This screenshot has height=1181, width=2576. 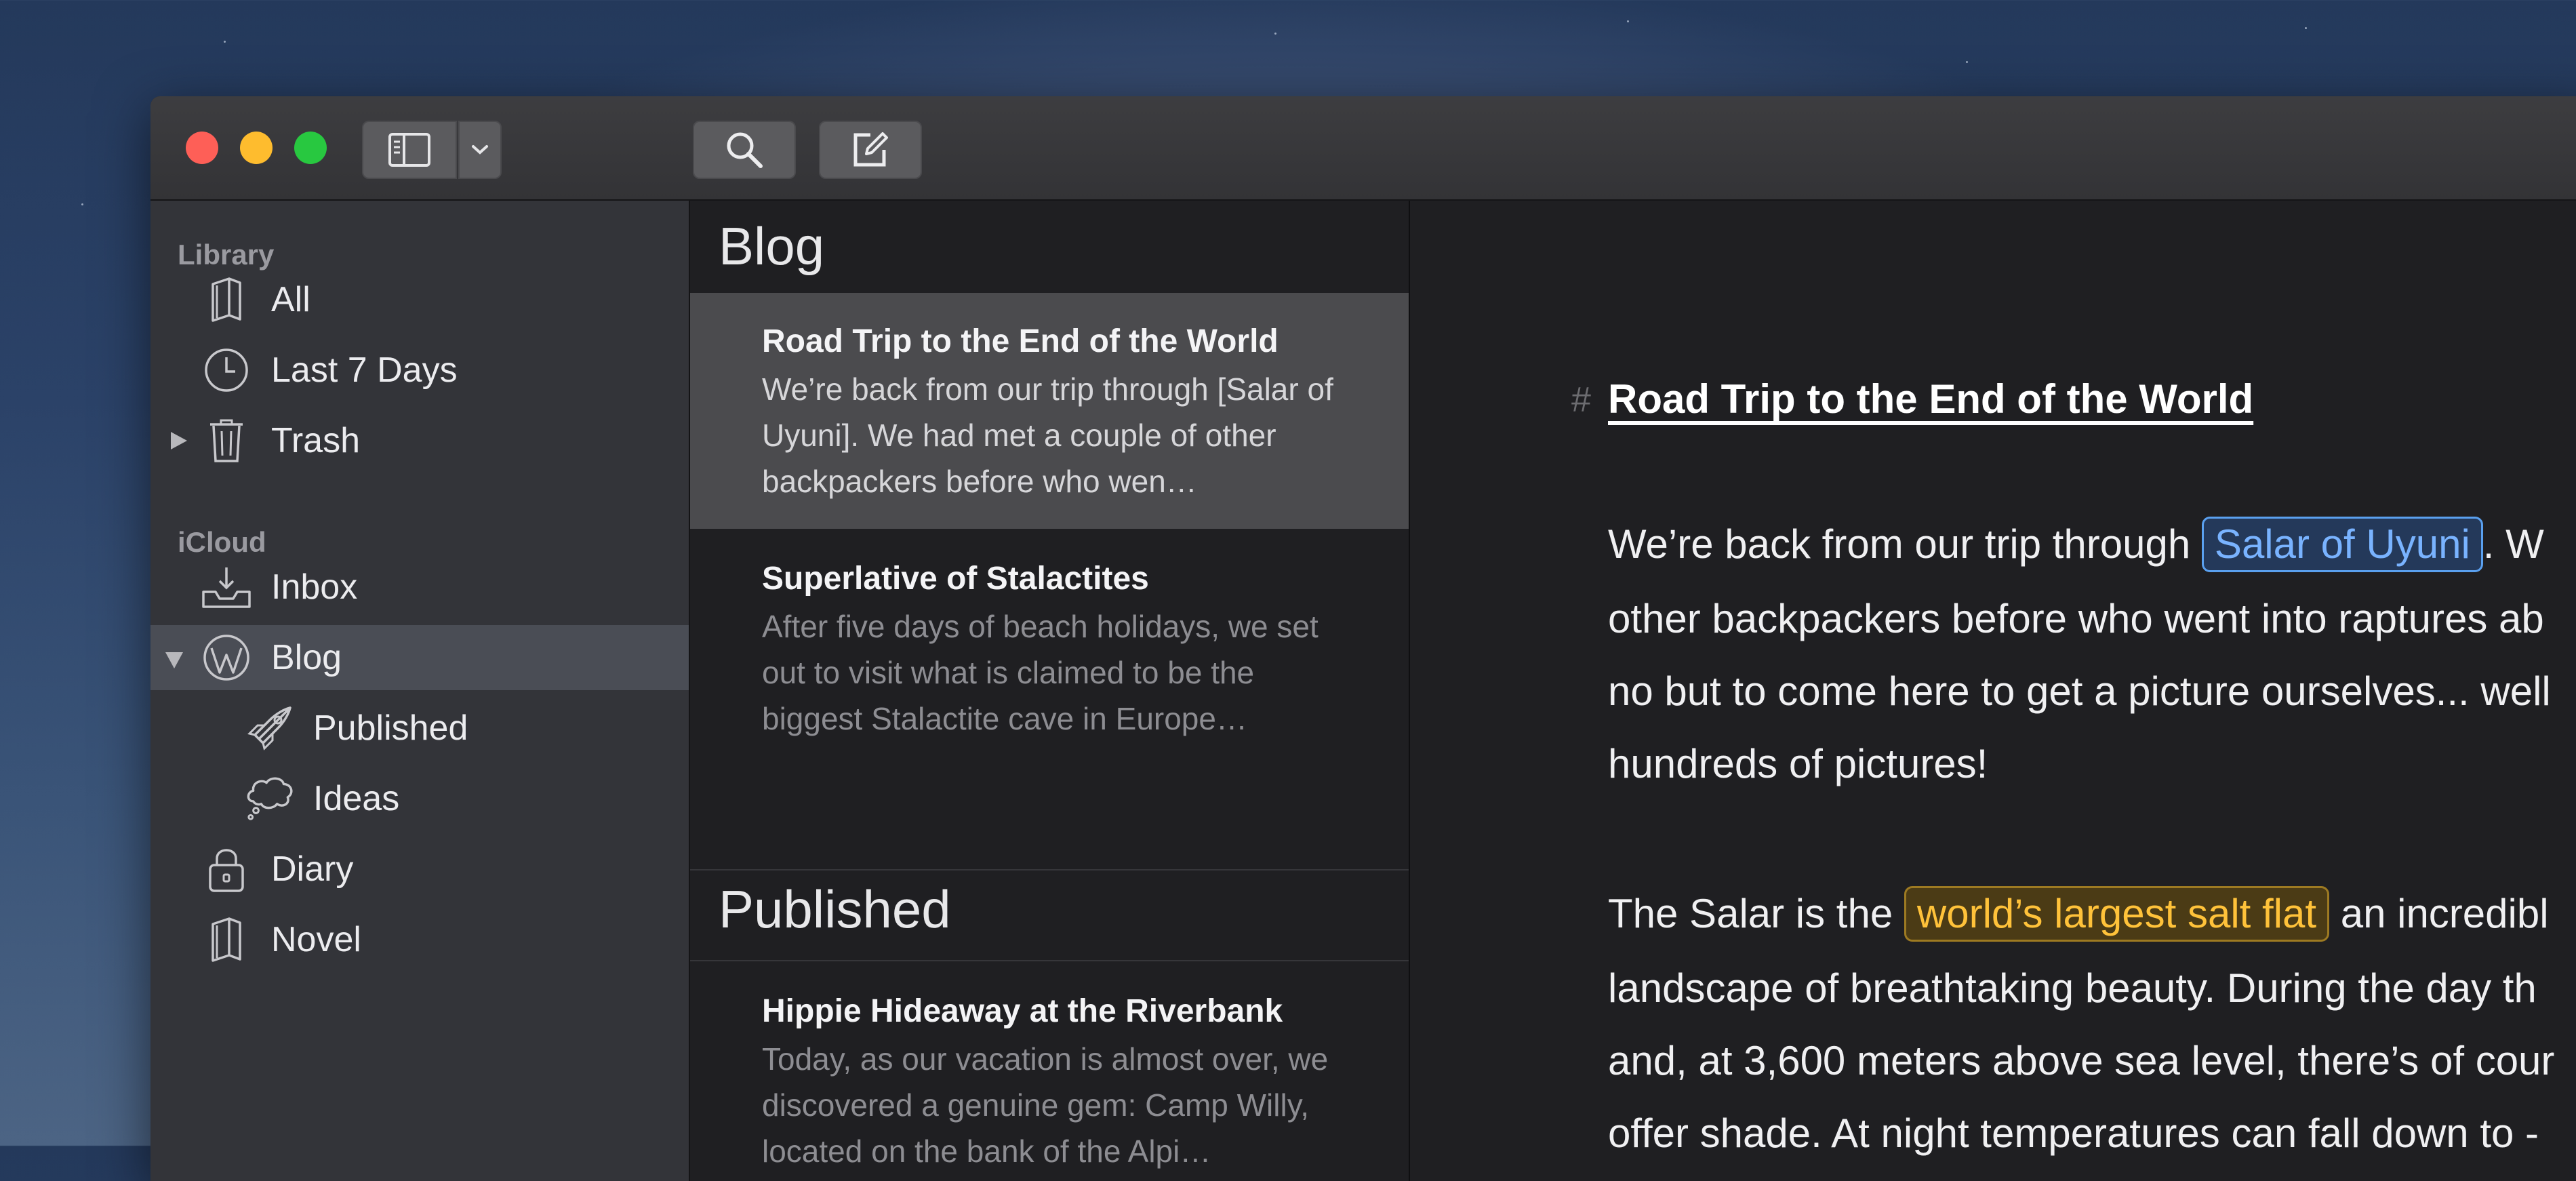 What do you see at coordinates (316, 939) in the screenshot?
I see `sidebar-item-label: Novel` at bounding box center [316, 939].